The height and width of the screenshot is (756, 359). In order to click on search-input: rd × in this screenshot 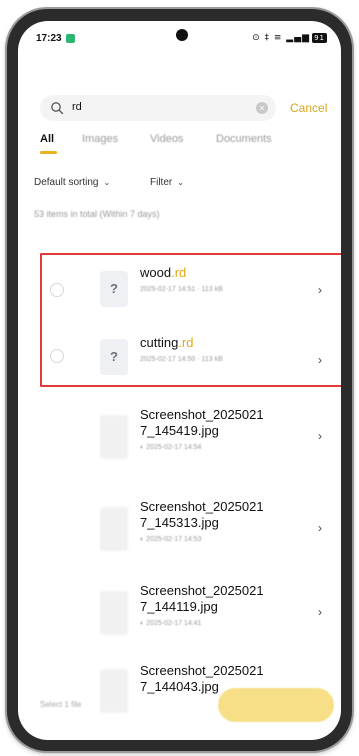, I will do `click(158, 108)`.